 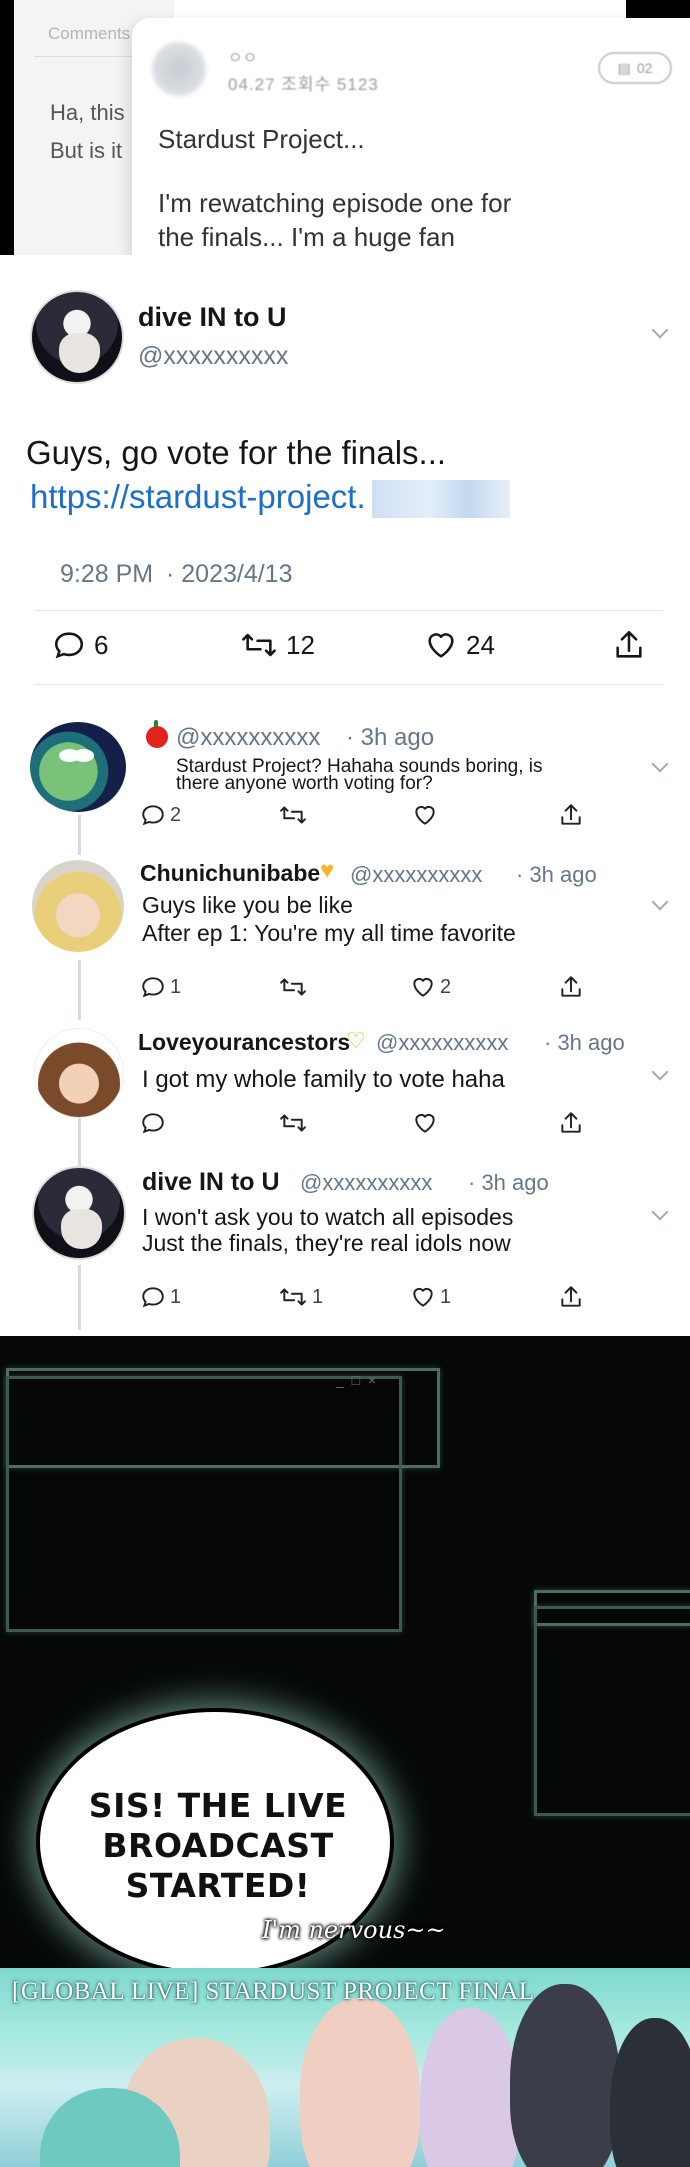 What do you see at coordinates (101, 644) in the screenshot?
I see `reply-count: 6` at bounding box center [101, 644].